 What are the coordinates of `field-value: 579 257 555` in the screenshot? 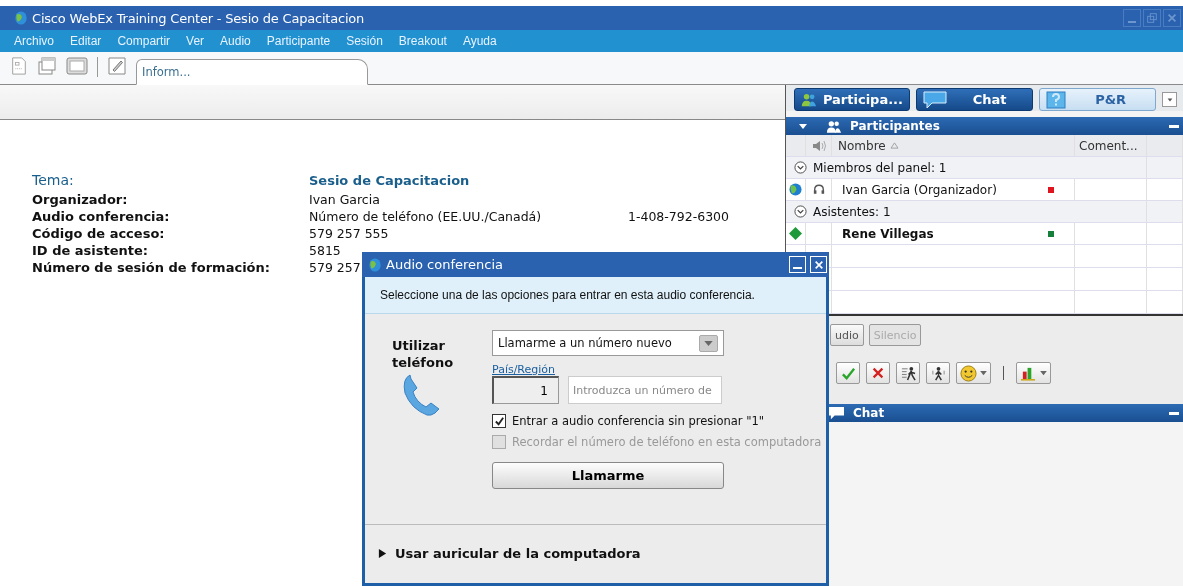 It's located at (349, 233).